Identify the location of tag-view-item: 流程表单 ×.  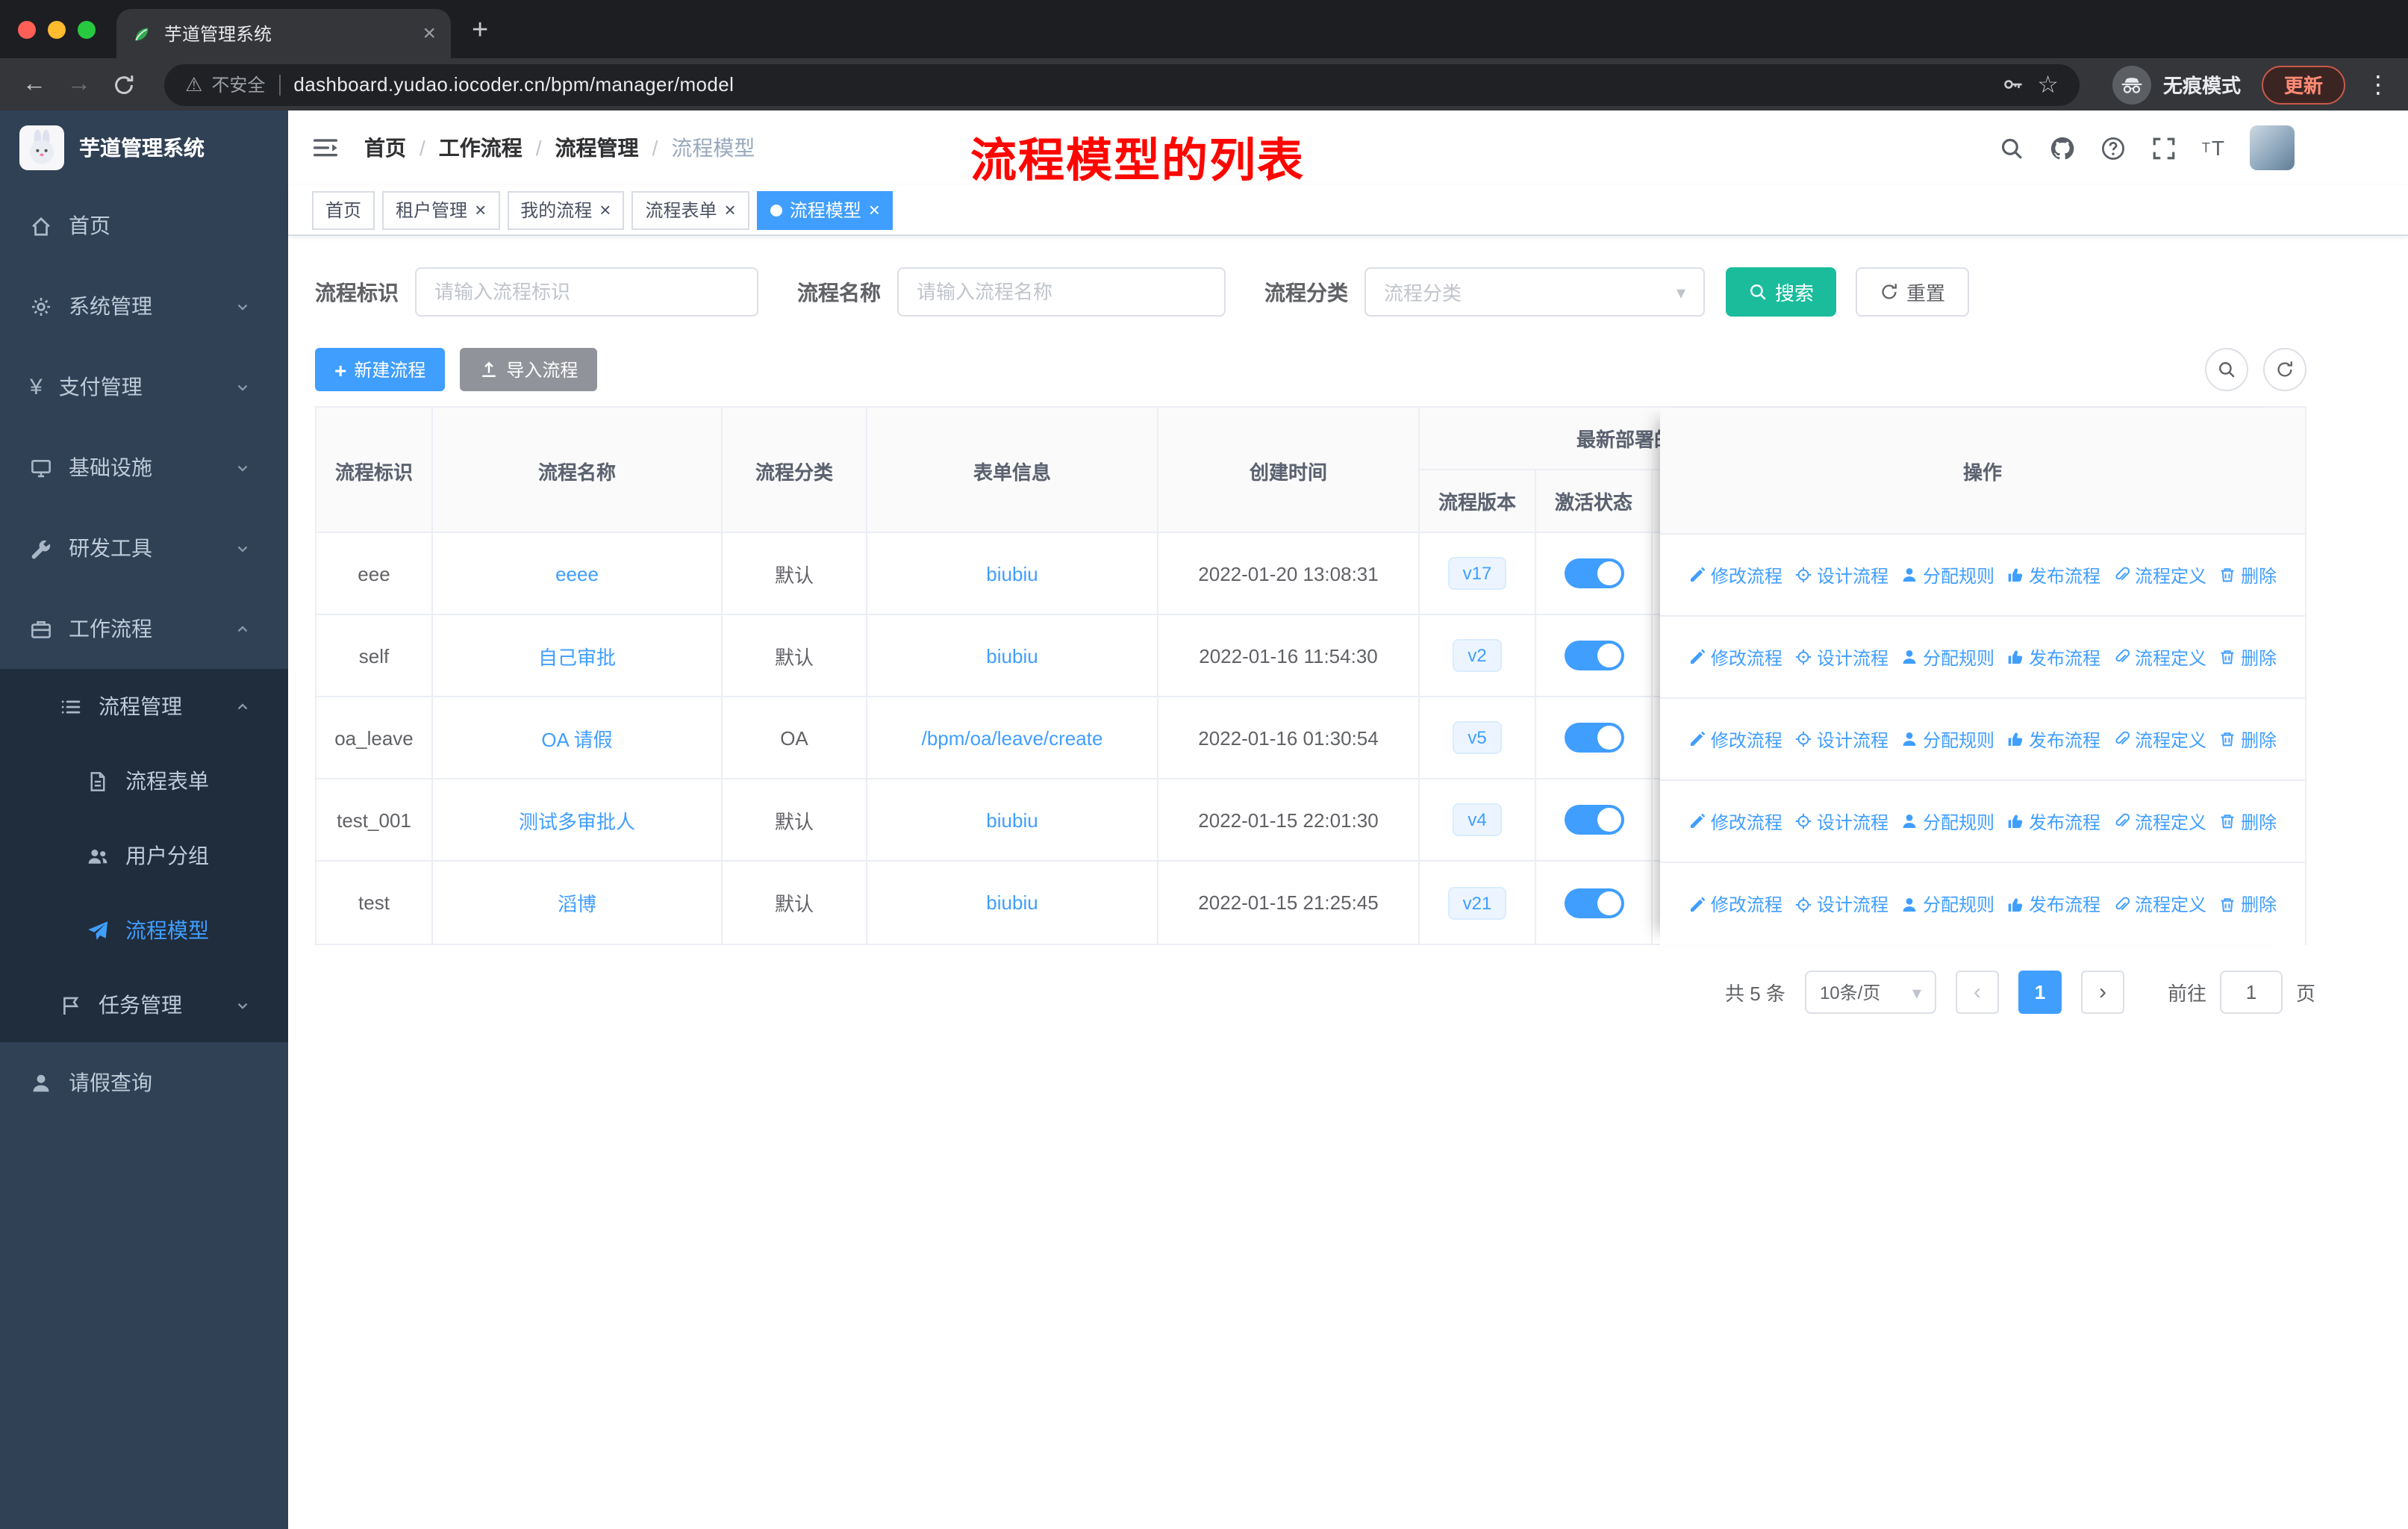
(690, 209).